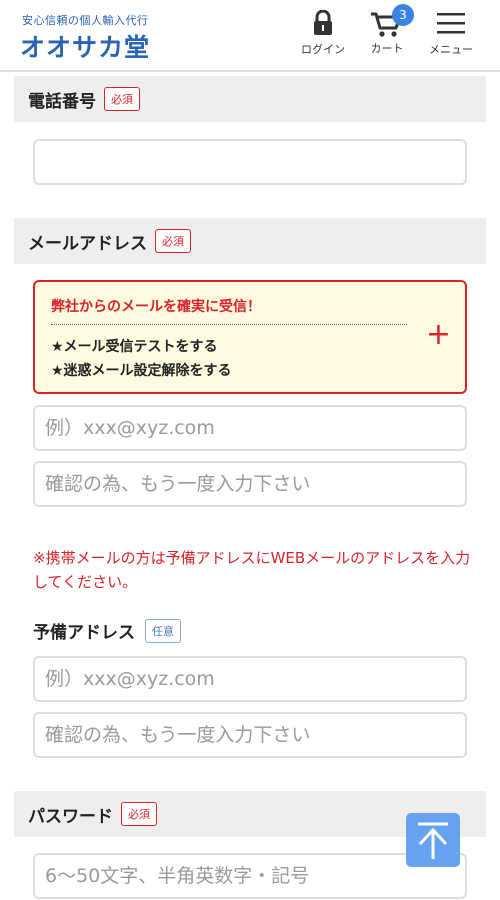  Describe the element at coordinates (84, 633) in the screenshot. I see `backup-address-title: 予備アドレス` at that location.